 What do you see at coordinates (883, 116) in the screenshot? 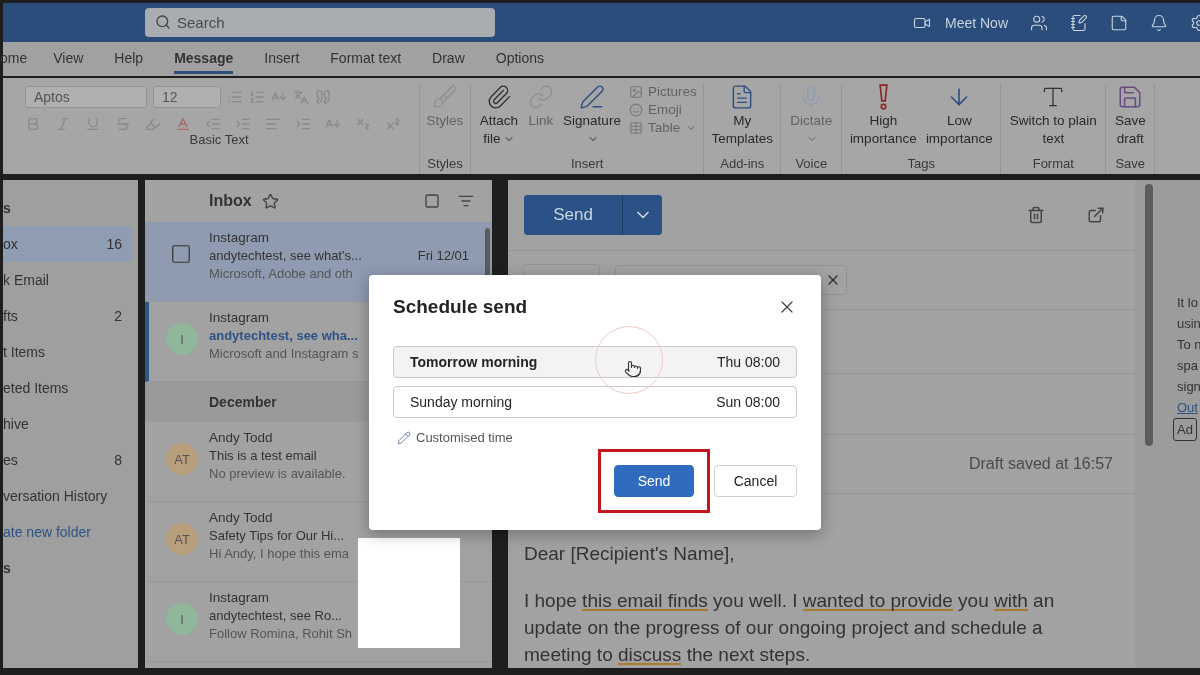
I see `ribbon-button: High importance` at bounding box center [883, 116].